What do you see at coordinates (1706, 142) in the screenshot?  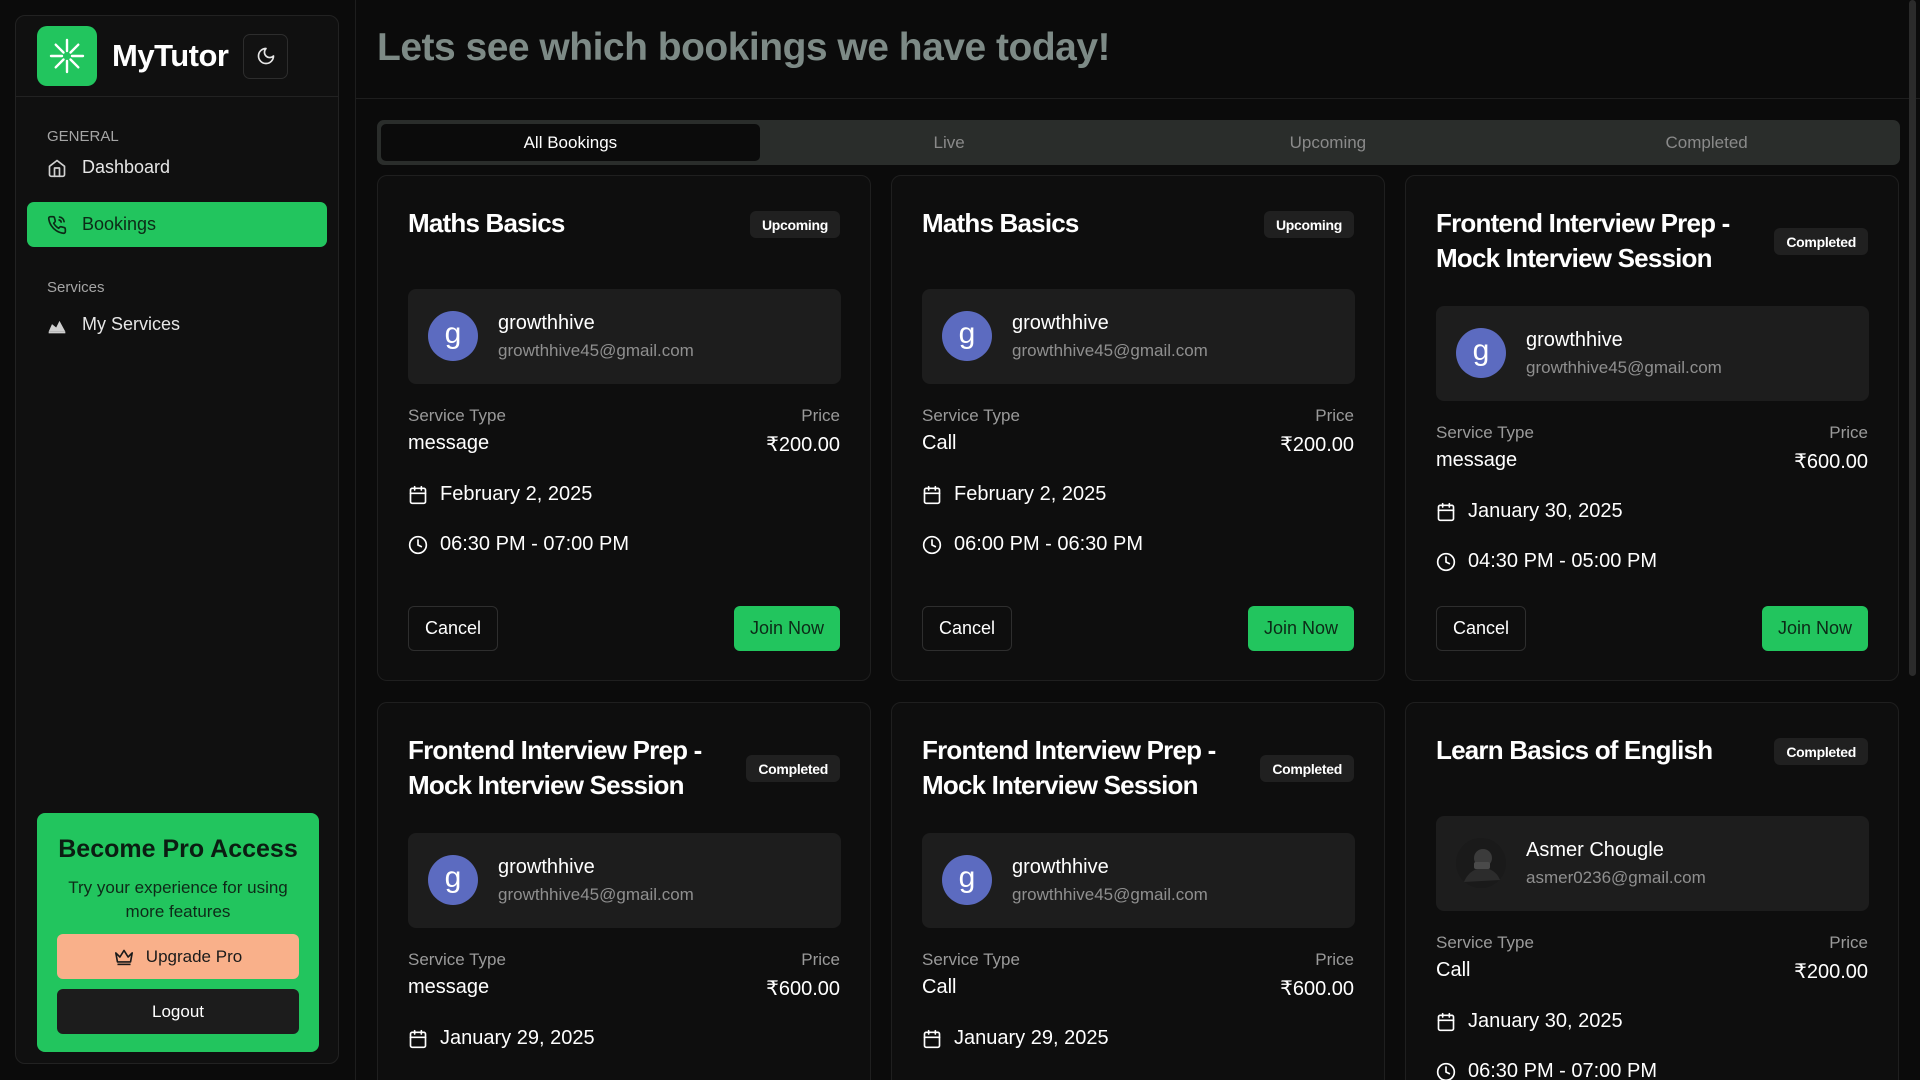 I see `tab-completed: Completed` at bounding box center [1706, 142].